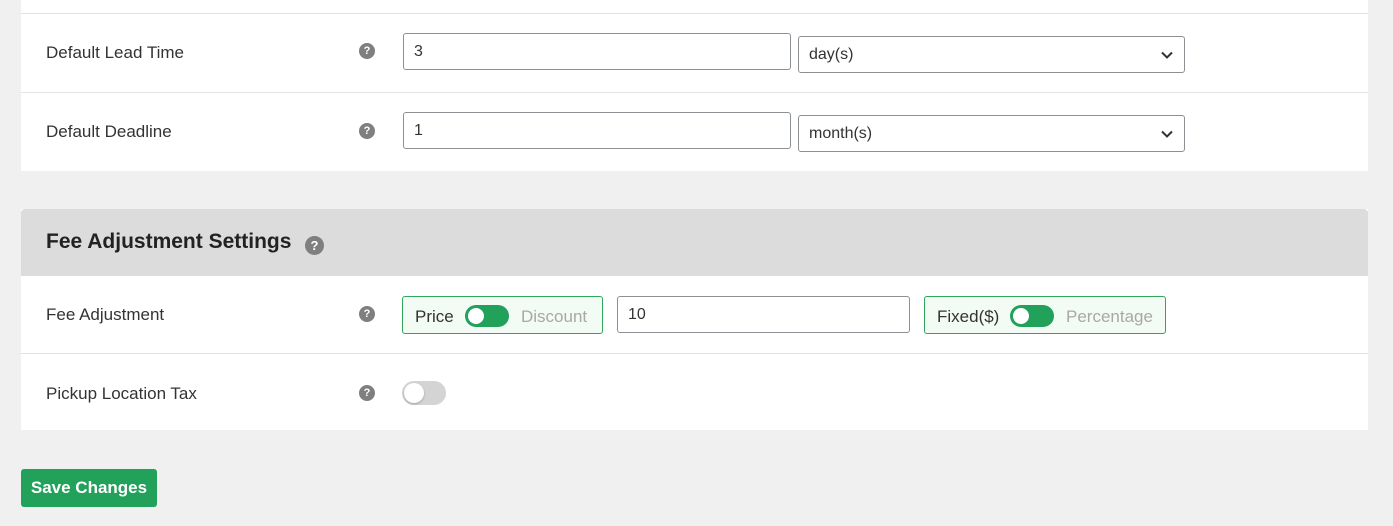 The height and width of the screenshot is (526, 1393). What do you see at coordinates (763, 314) in the screenshot?
I see `fee-amount-input` at bounding box center [763, 314].